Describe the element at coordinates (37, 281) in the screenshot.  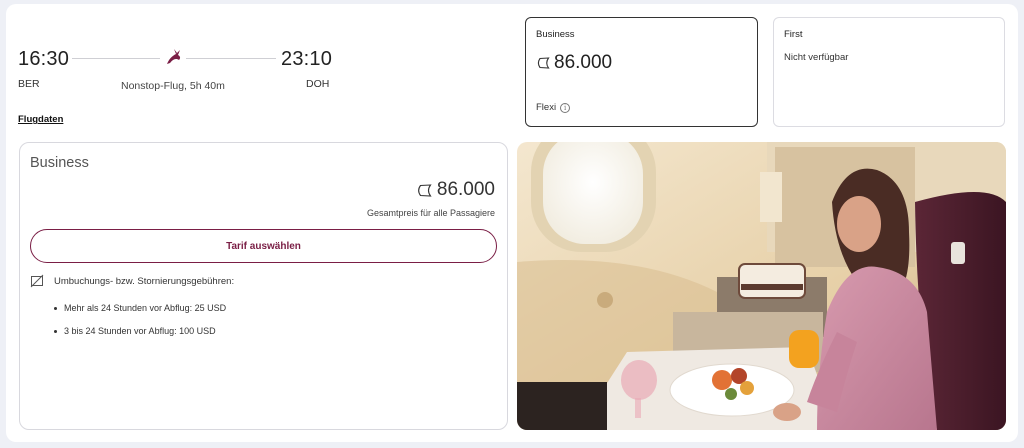
I see `no-change-icon` at that location.